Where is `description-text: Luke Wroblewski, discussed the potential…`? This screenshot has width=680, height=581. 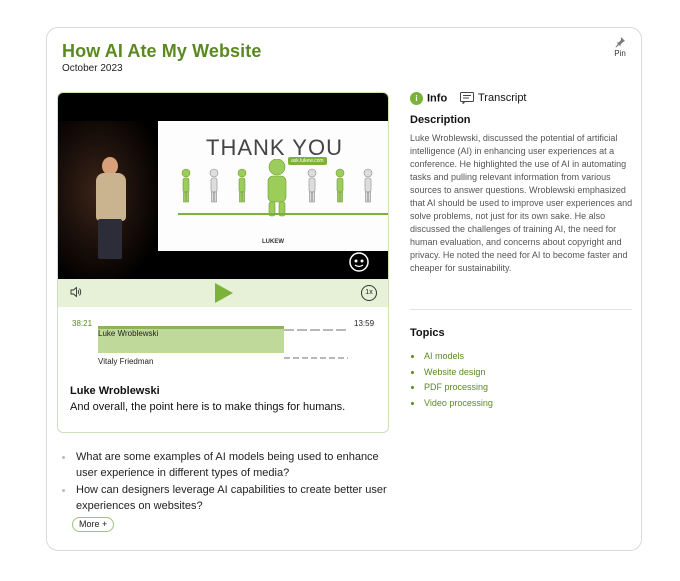 description-text: Luke Wroblewski, discussed the potential… is located at coordinates (521, 203).